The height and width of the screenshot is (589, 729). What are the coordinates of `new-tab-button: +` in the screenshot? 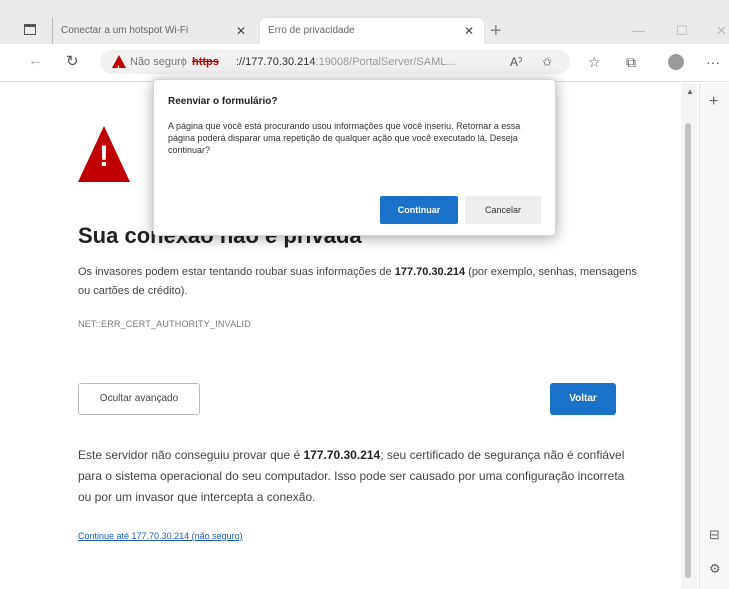 It's located at (496, 31).